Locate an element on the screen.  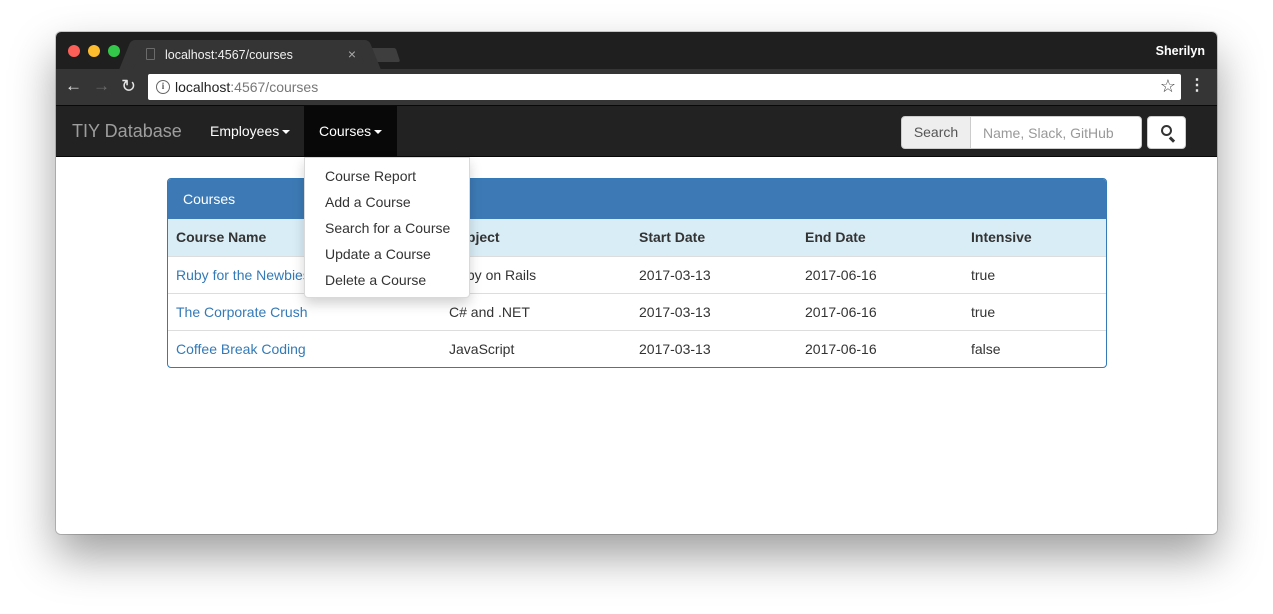
back-arrow-icon: ← is located at coordinates (73, 86).